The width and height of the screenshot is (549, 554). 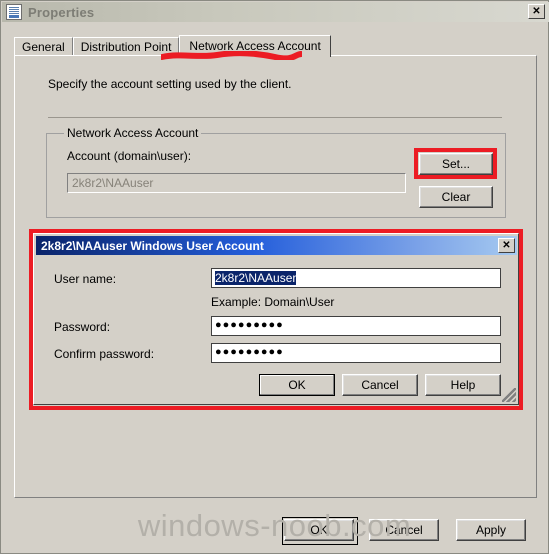 What do you see at coordinates (104, 354) in the screenshot?
I see `confirm-password-label: Confirm password:` at bounding box center [104, 354].